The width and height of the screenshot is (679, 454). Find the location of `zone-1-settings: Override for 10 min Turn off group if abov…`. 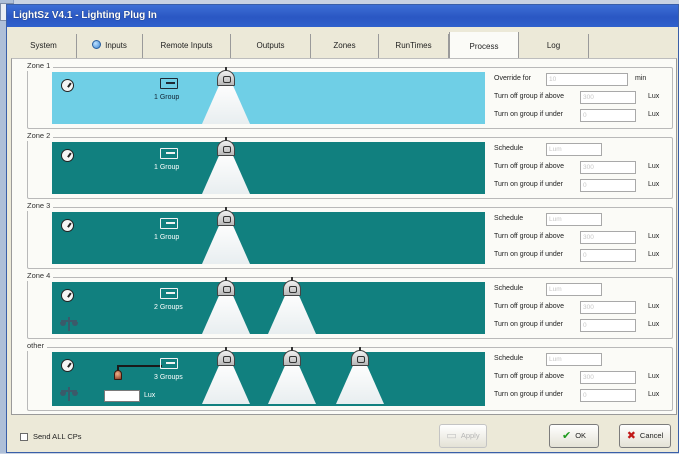

zone-1-settings: Override for 10 min Turn off group if abov… is located at coordinates (581, 99).